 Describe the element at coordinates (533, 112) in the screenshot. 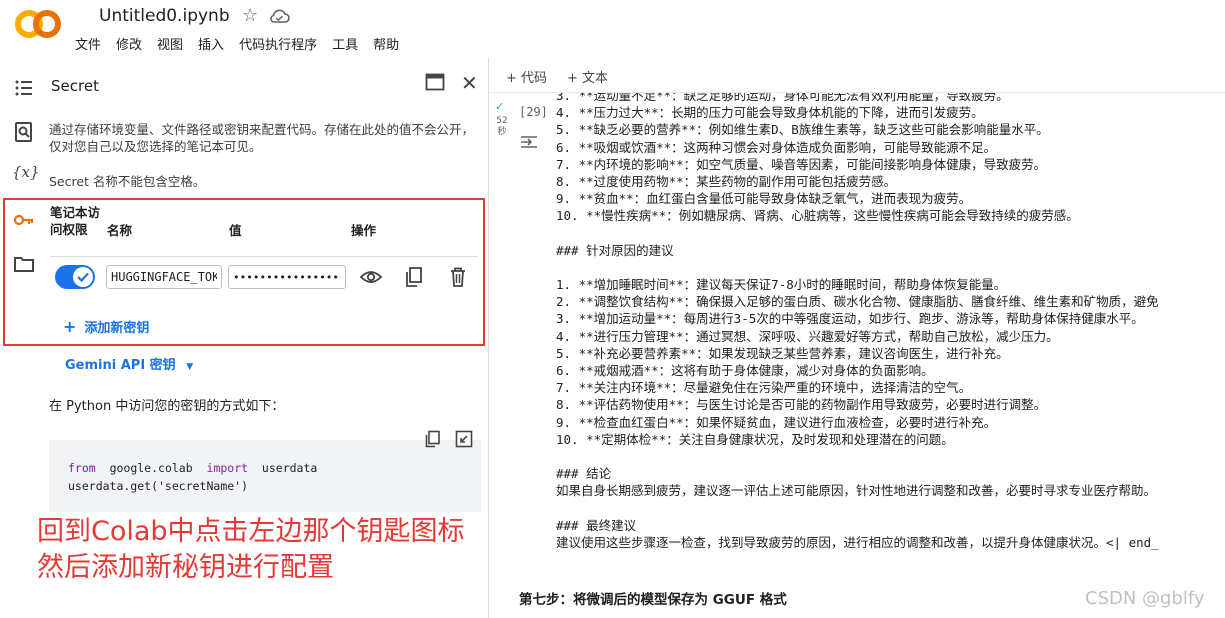

I see `execution-count: [29]` at that location.